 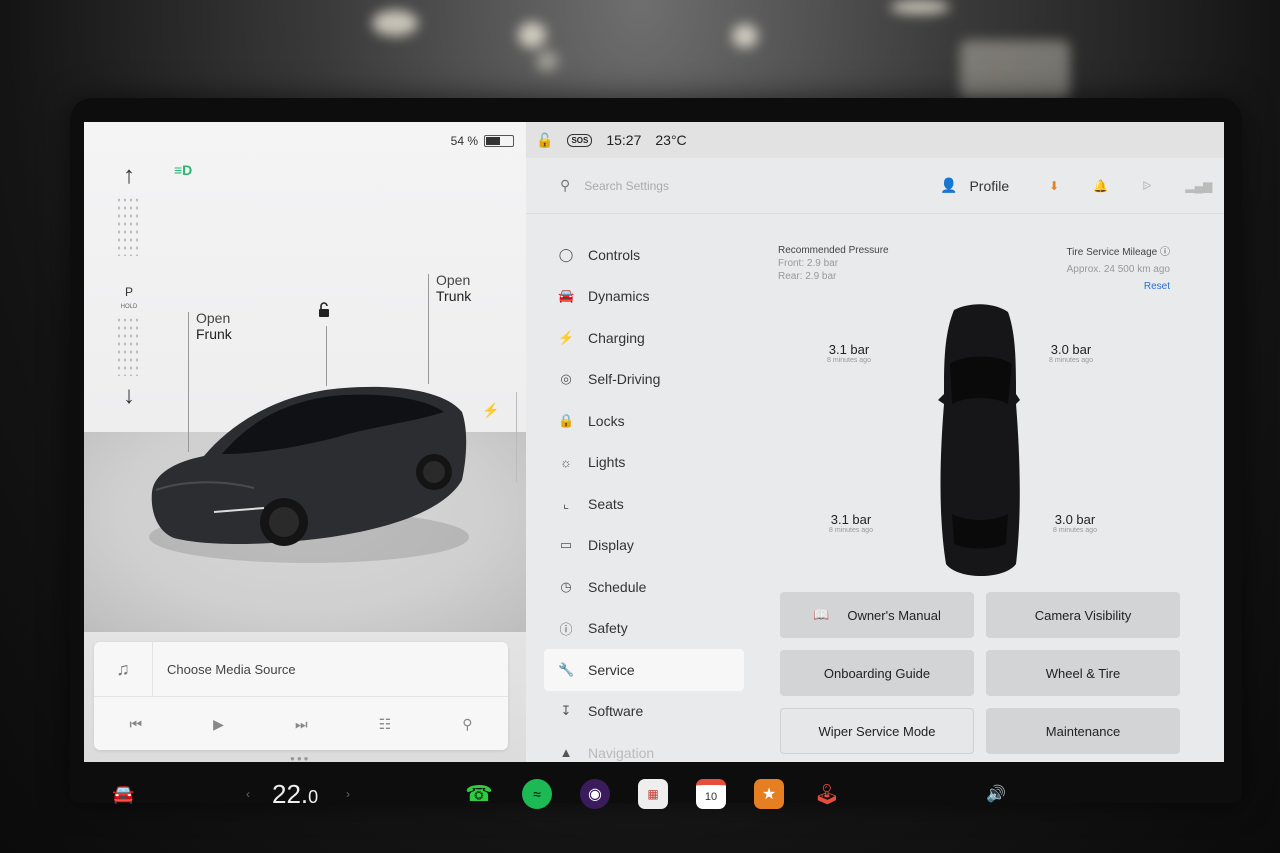 I want to click on download-icon: ⬇, so click(x=1054, y=186).